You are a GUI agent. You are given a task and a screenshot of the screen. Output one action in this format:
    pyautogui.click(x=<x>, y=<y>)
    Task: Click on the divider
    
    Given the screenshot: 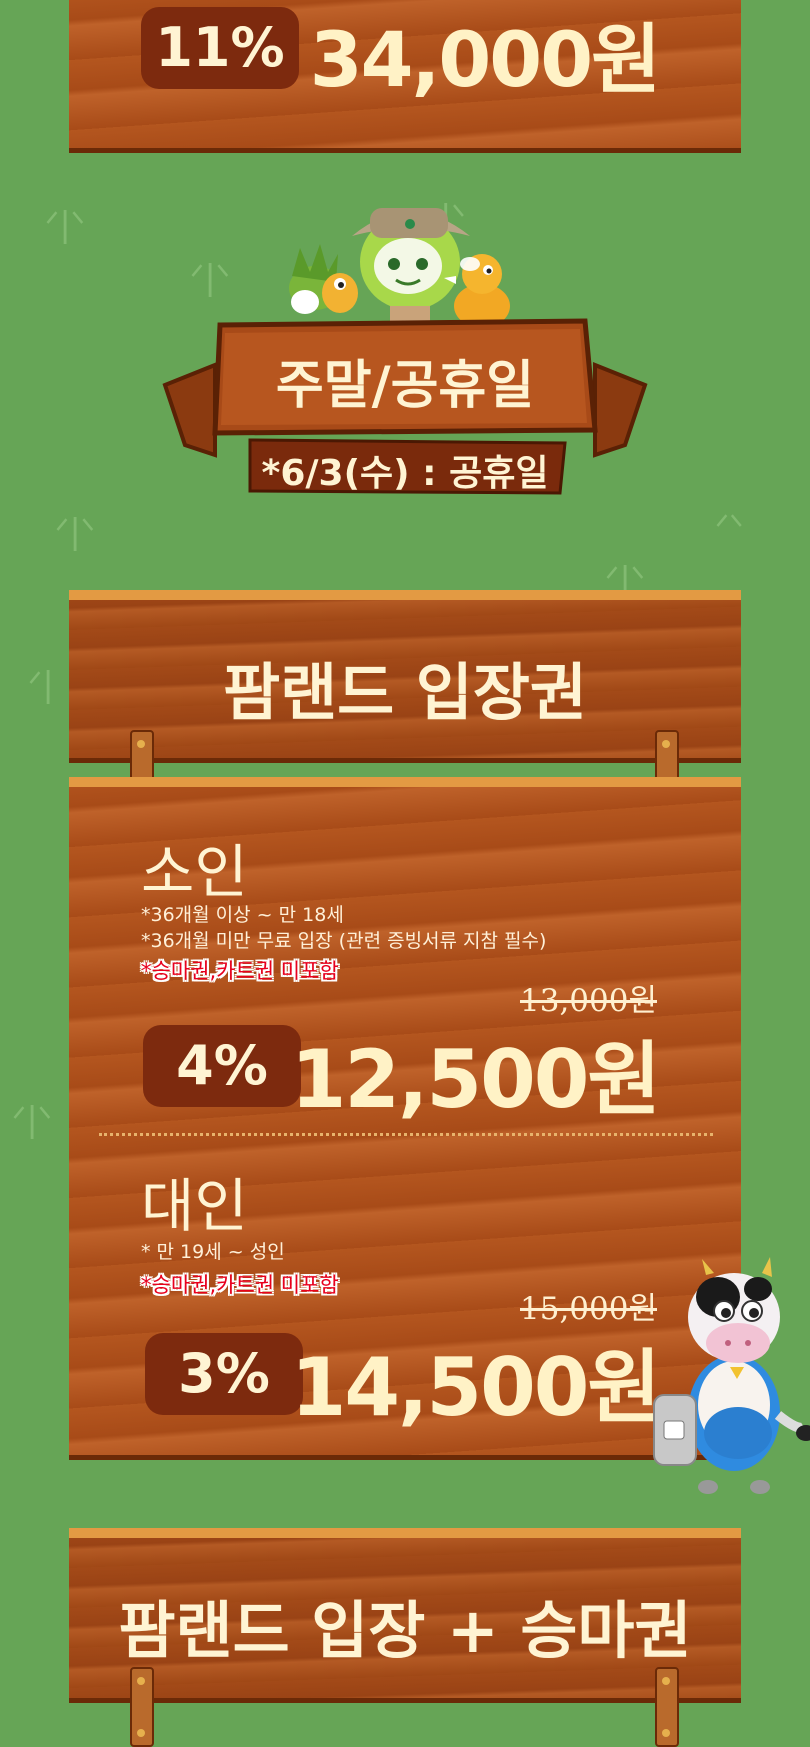 What is the action you would take?
    pyautogui.click(x=406, y=1134)
    